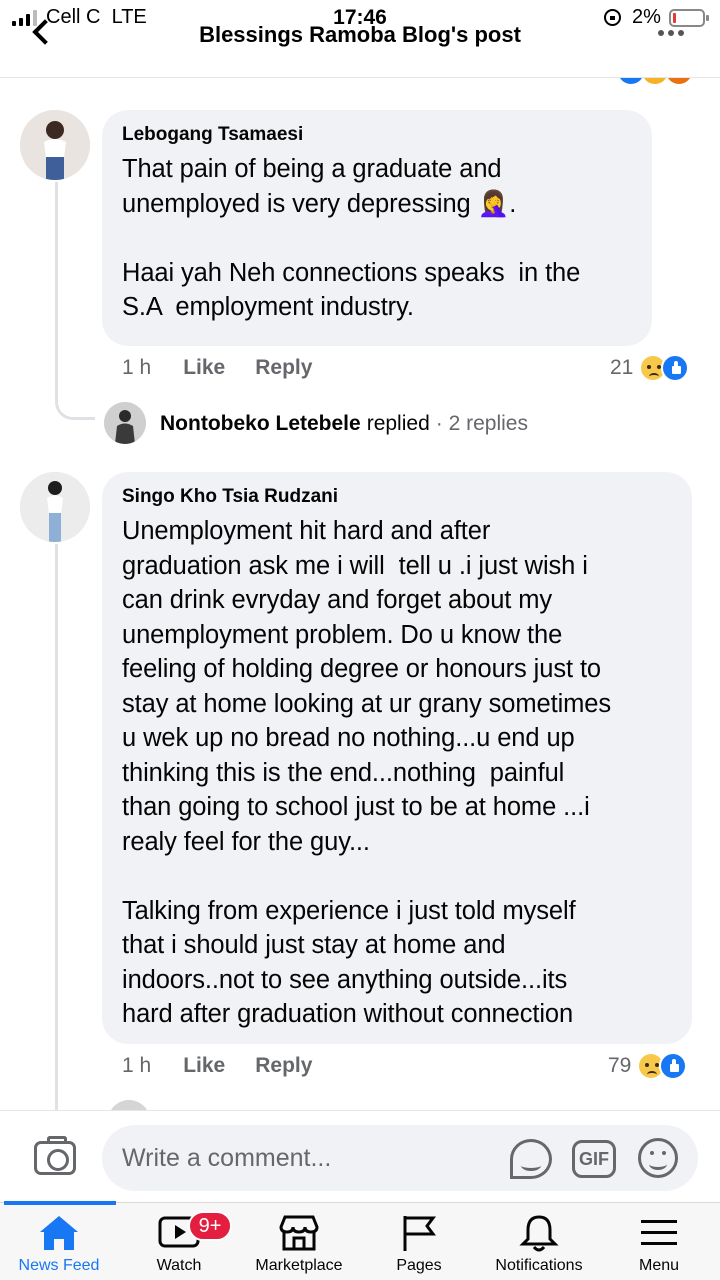  What do you see at coordinates (419, 1265) in the screenshot?
I see `tab-label: Pages` at bounding box center [419, 1265].